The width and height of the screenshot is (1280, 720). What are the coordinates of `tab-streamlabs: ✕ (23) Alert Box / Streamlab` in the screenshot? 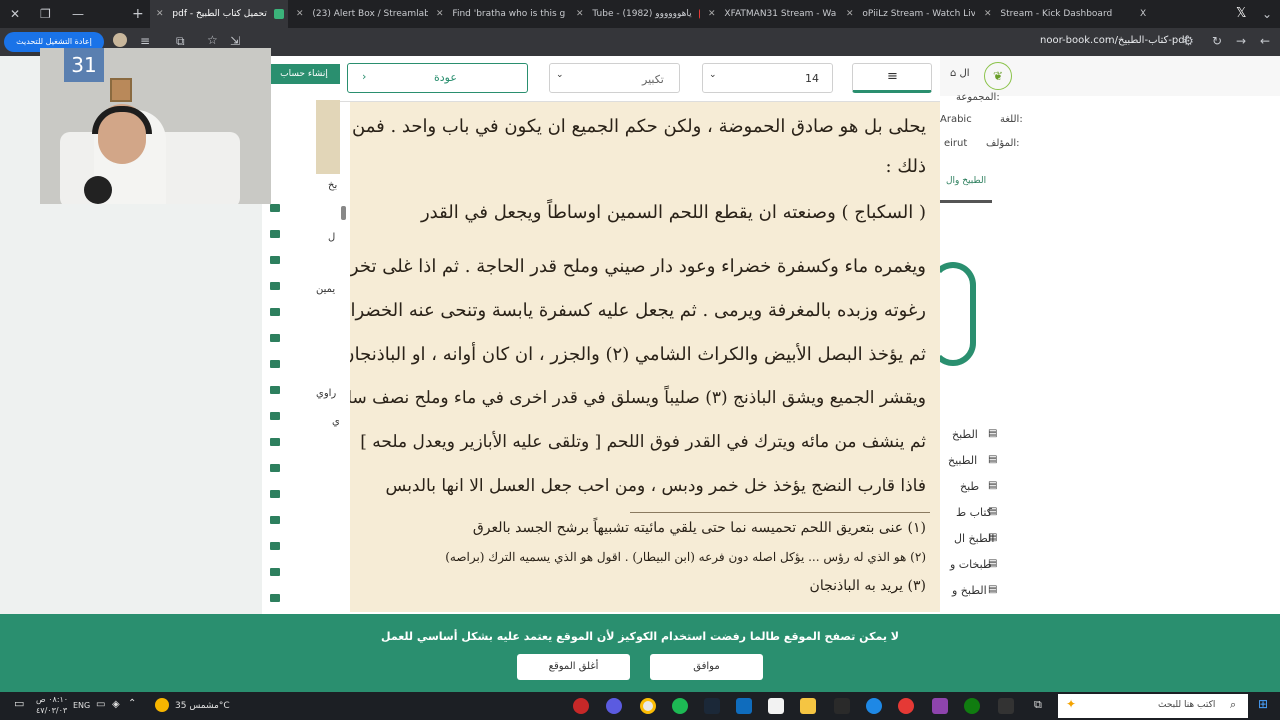 It's located at (359, 14).